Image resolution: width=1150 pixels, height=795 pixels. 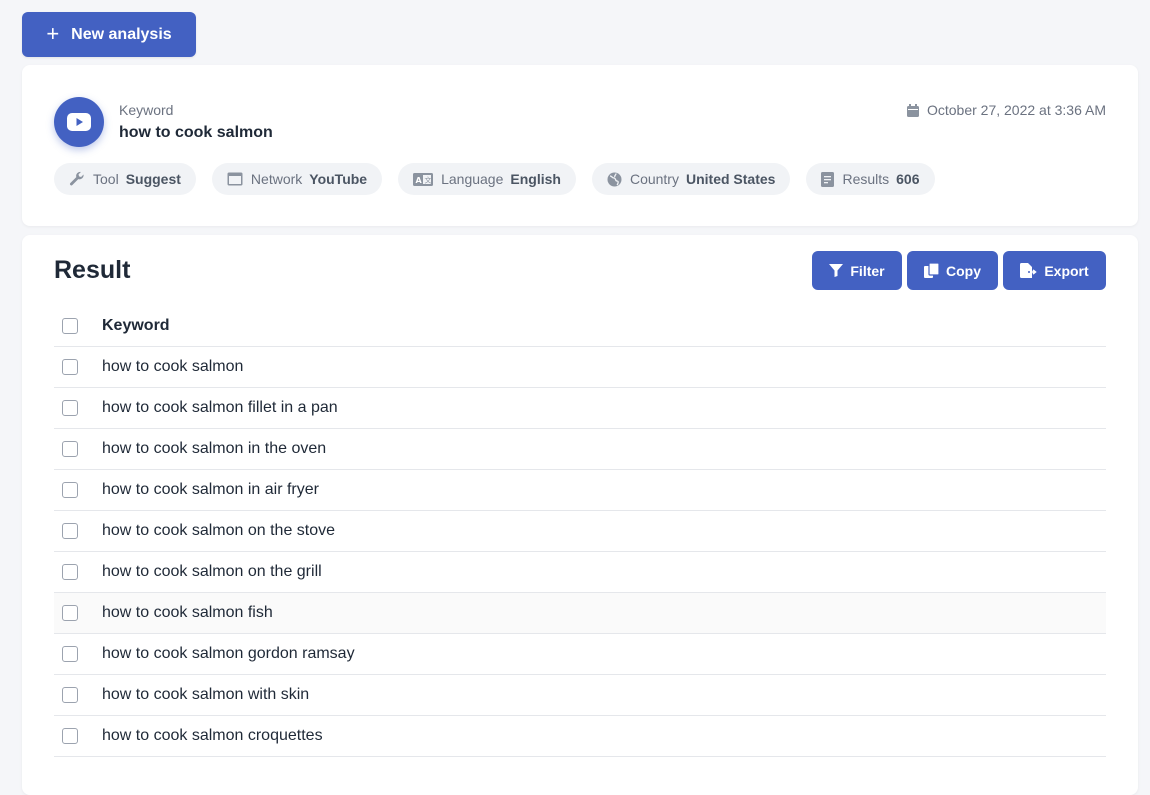 I want to click on row-keyword: how to cook salmon on the stove, so click(x=219, y=530).